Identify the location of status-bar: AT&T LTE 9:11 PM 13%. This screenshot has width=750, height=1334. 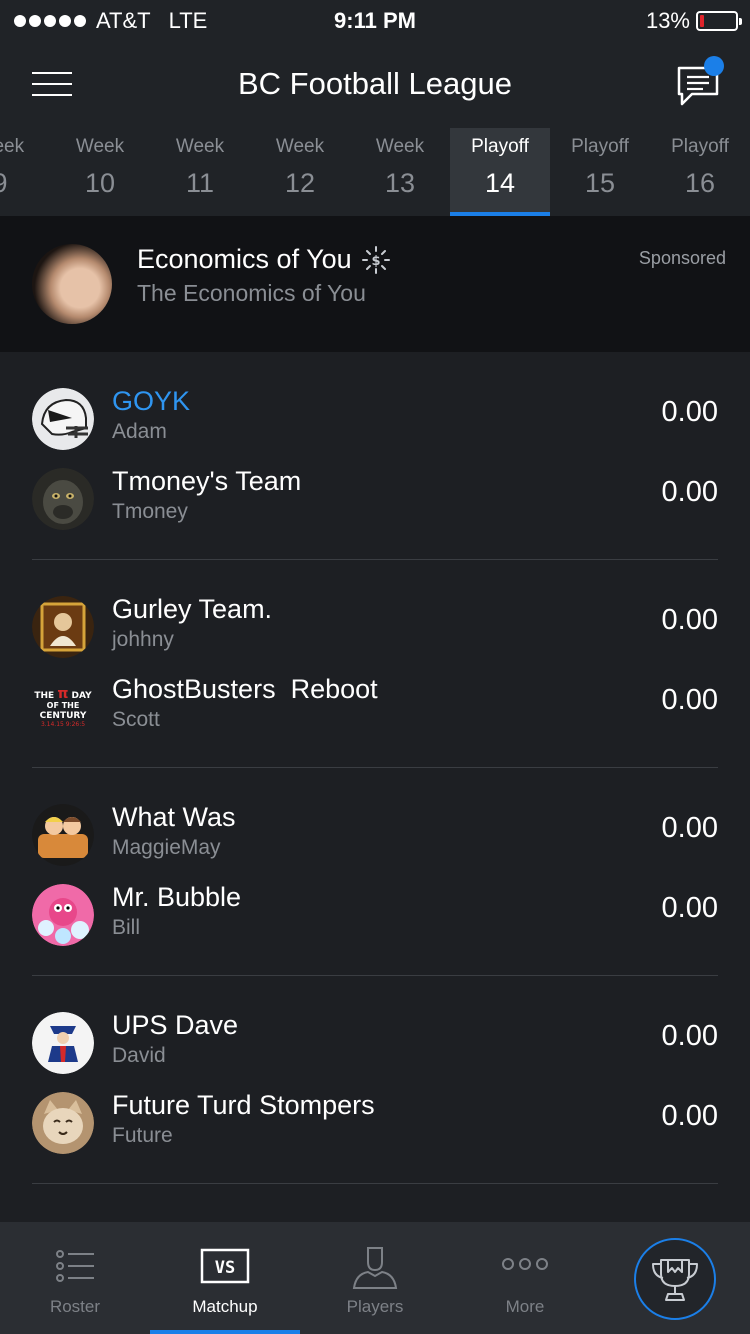
(375, 20).